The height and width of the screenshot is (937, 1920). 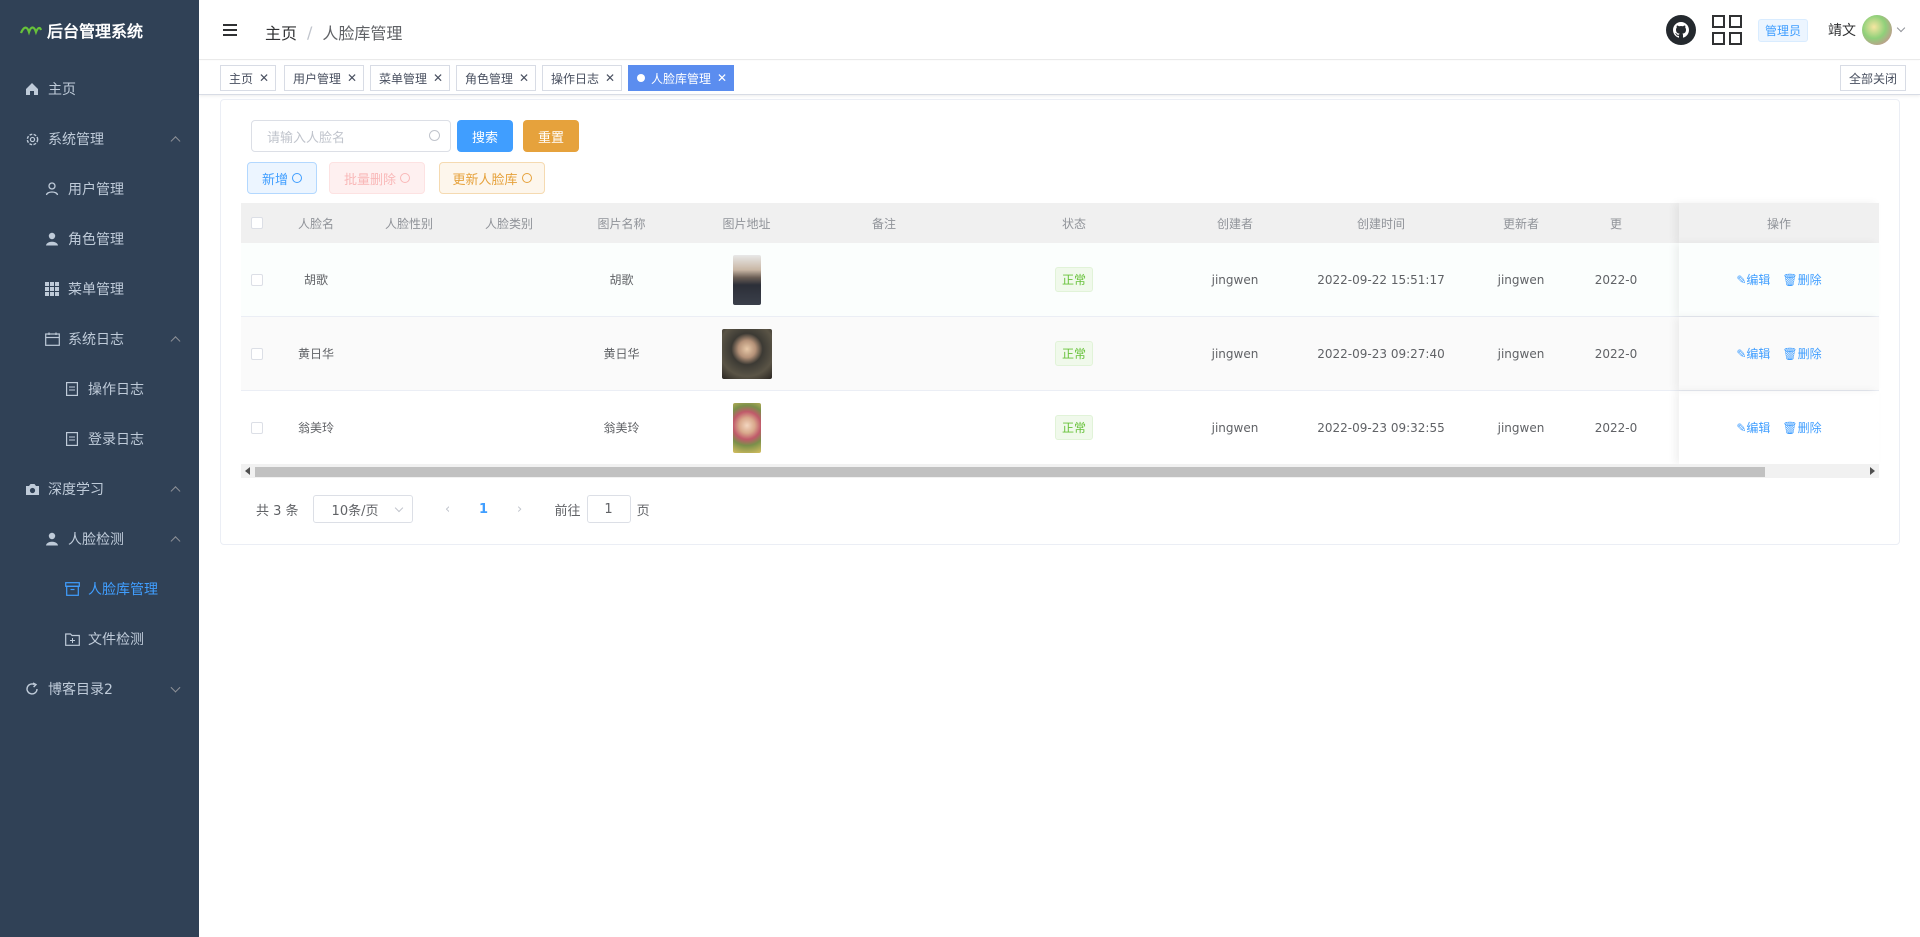 What do you see at coordinates (575, 78) in the screenshot?
I see `tag-label: 操作日志` at bounding box center [575, 78].